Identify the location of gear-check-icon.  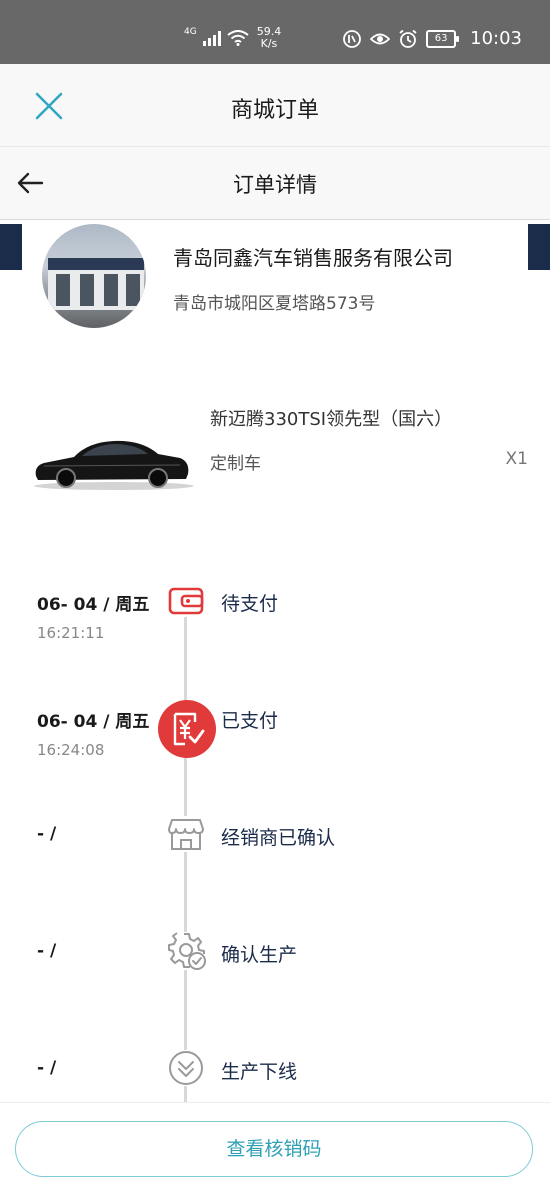
(187, 951).